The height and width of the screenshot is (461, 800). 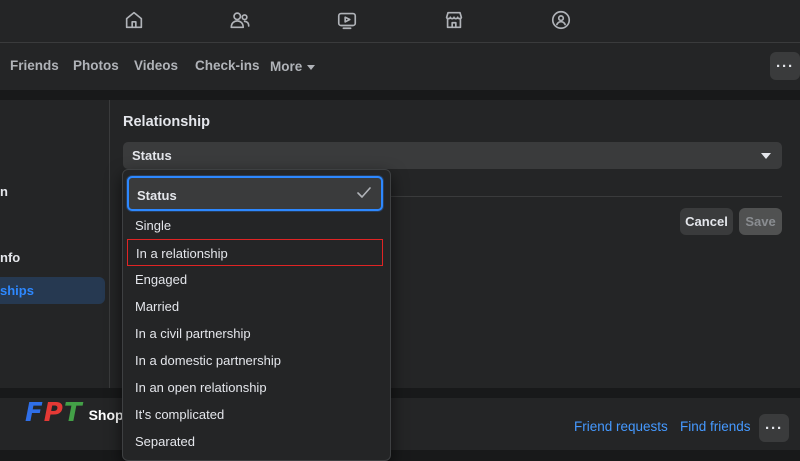 What do you see at coordinates (10, 257) in the screenshot?
I see `sidebar-item-partial-2: nfo` at bounding box center [10, 257].